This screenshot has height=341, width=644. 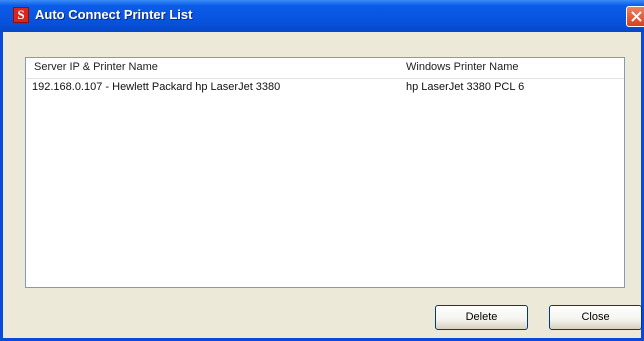 I want to click on close-x-icon, so click(x=636, y=16).